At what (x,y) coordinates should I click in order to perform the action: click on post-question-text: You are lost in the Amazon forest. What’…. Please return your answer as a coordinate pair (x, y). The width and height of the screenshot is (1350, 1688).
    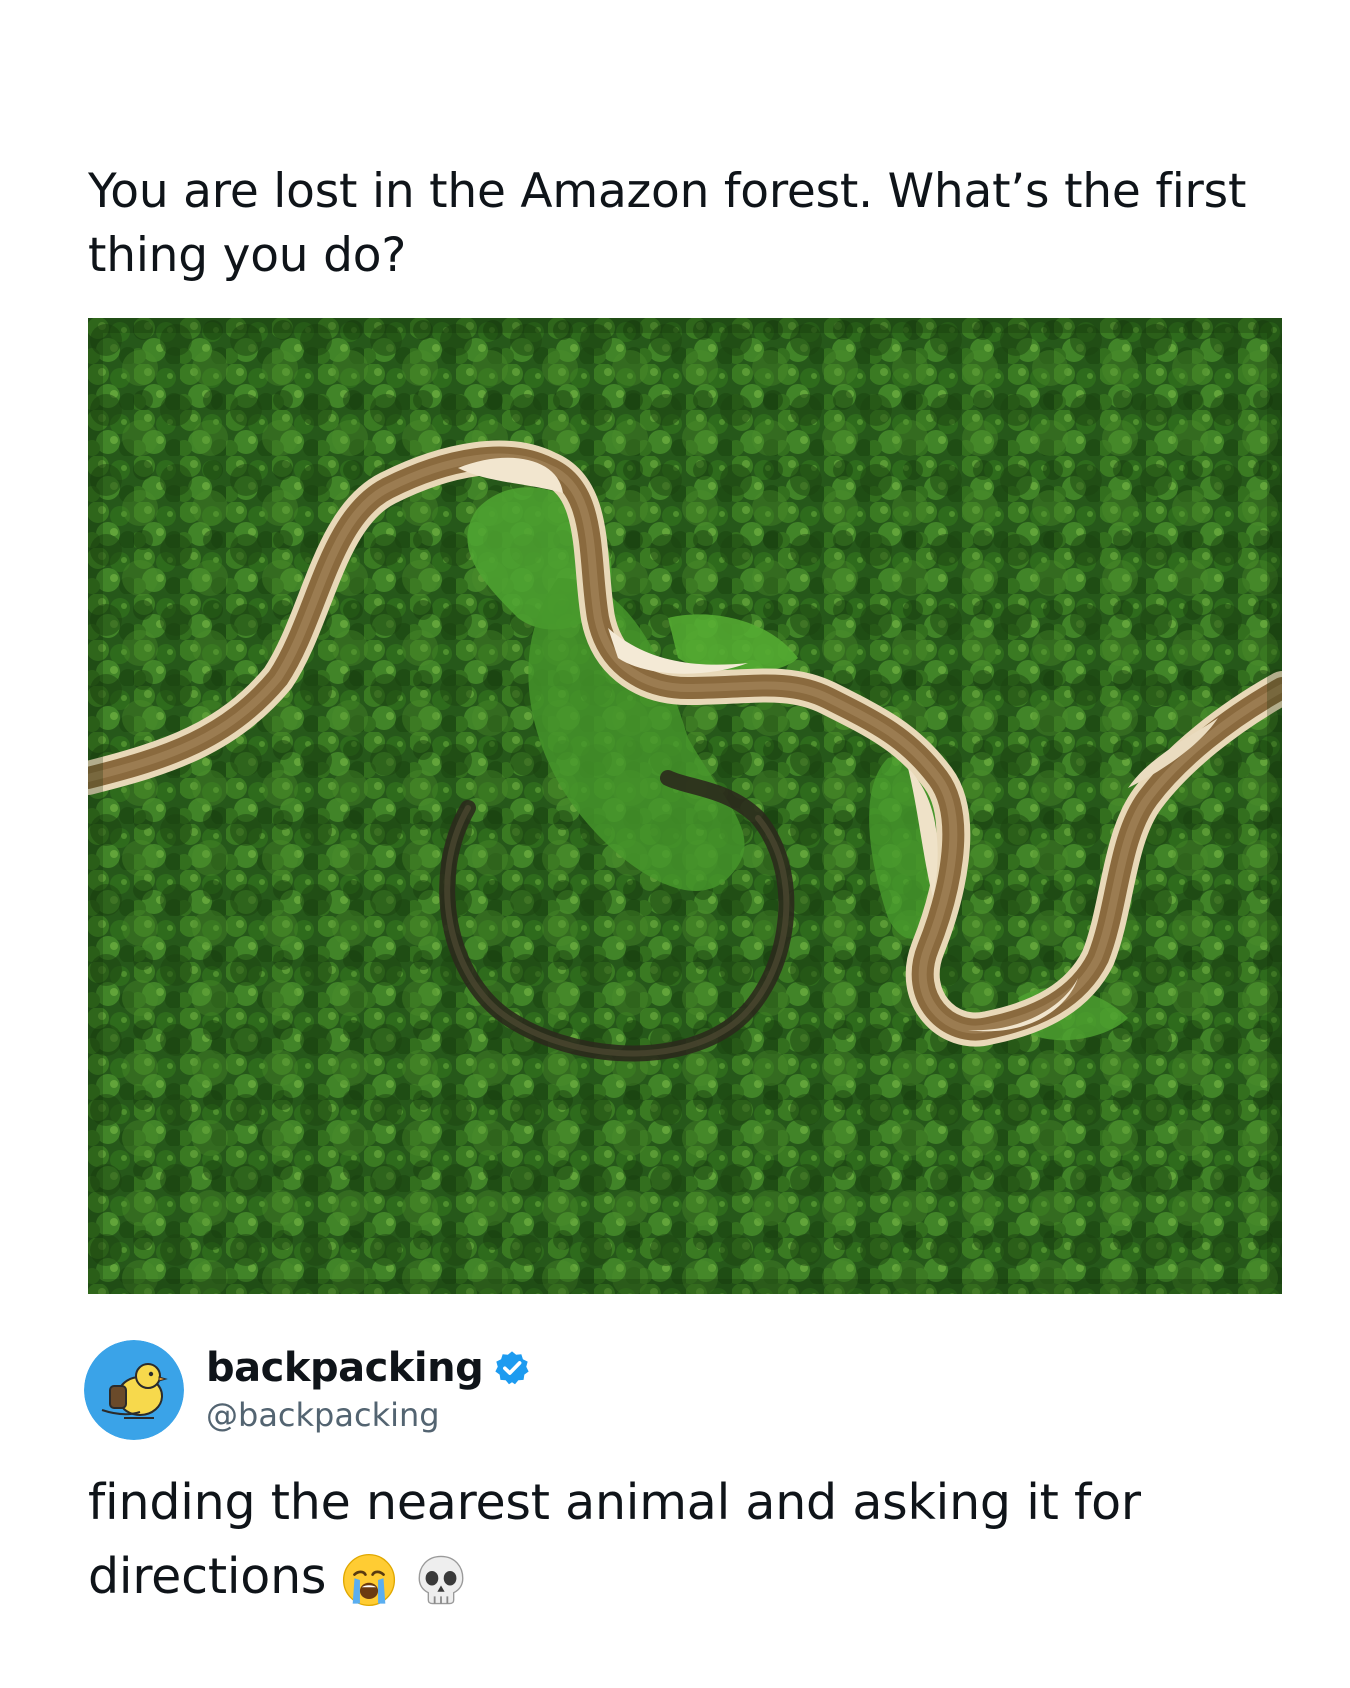
    Looking at the image, I should click on (667, 223).